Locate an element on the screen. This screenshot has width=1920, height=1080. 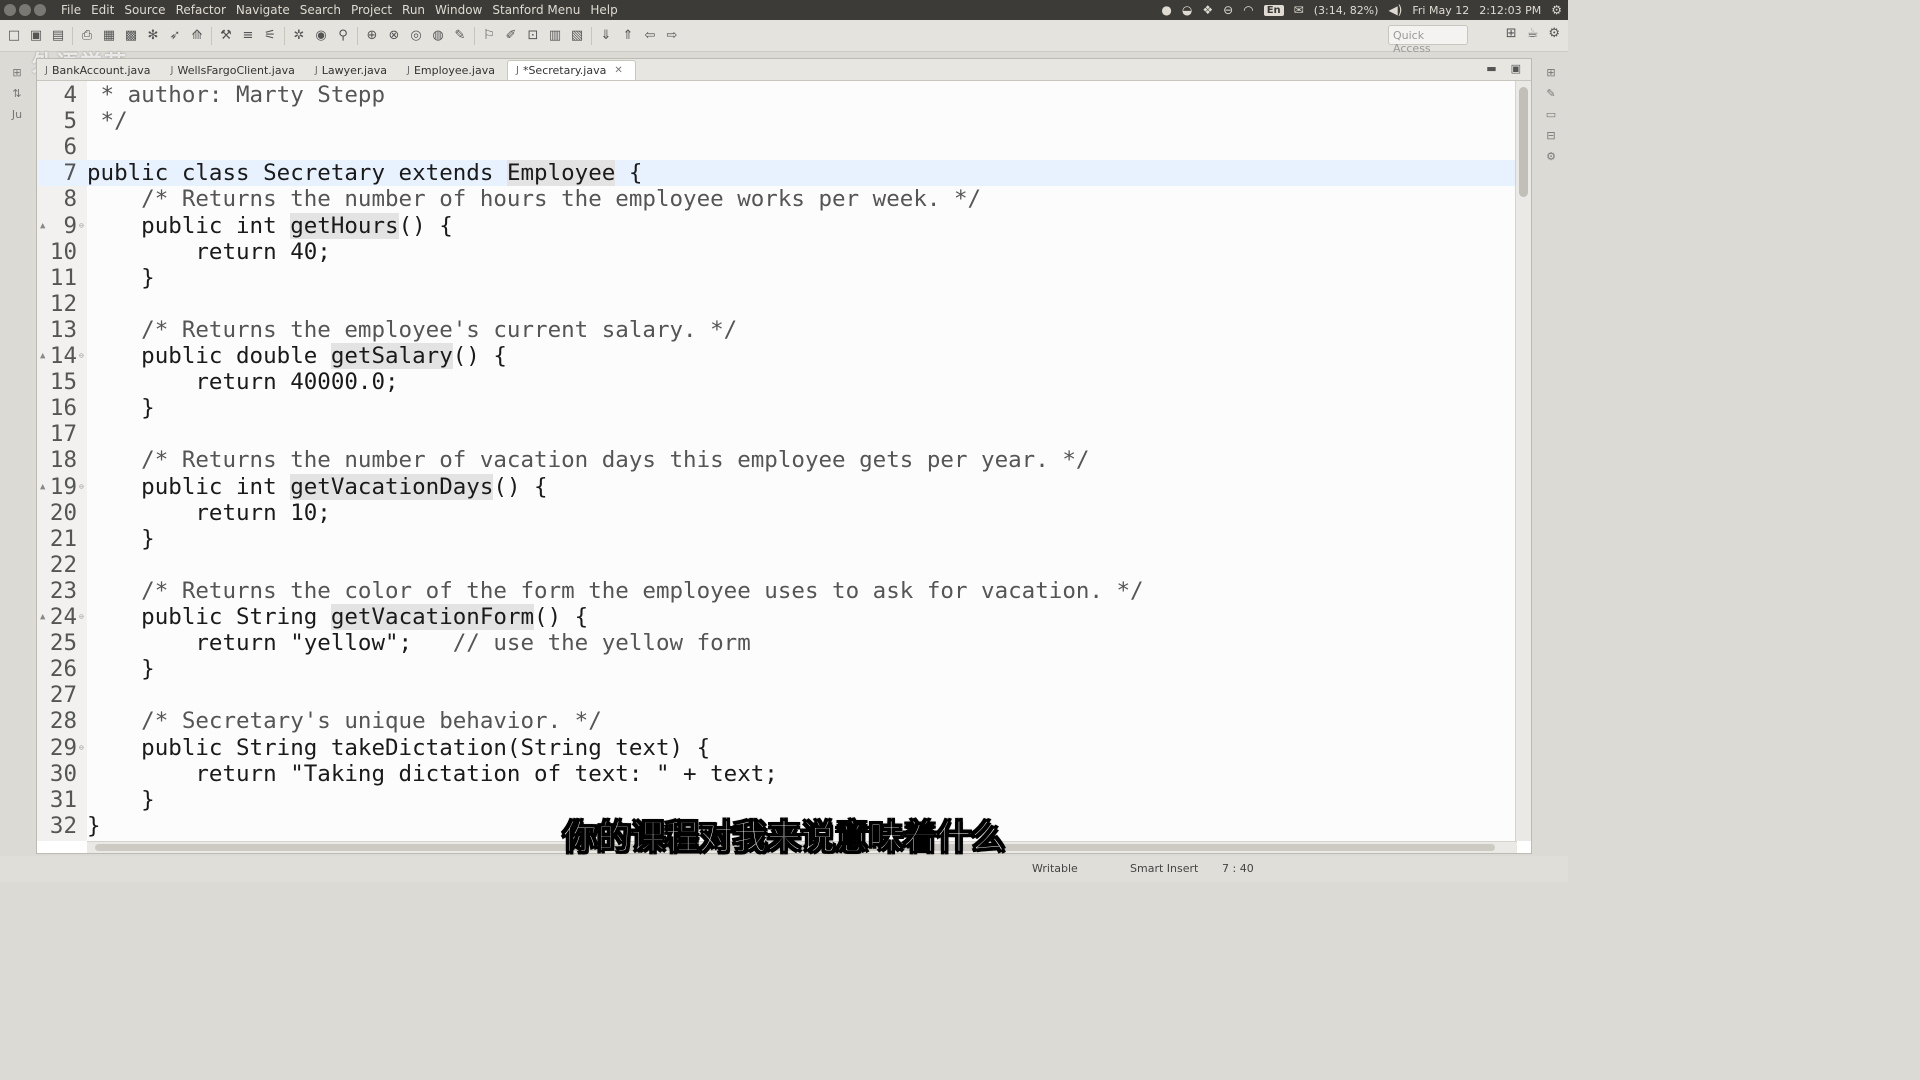
build-icon: ▦ is located at coordinates (109, 36).